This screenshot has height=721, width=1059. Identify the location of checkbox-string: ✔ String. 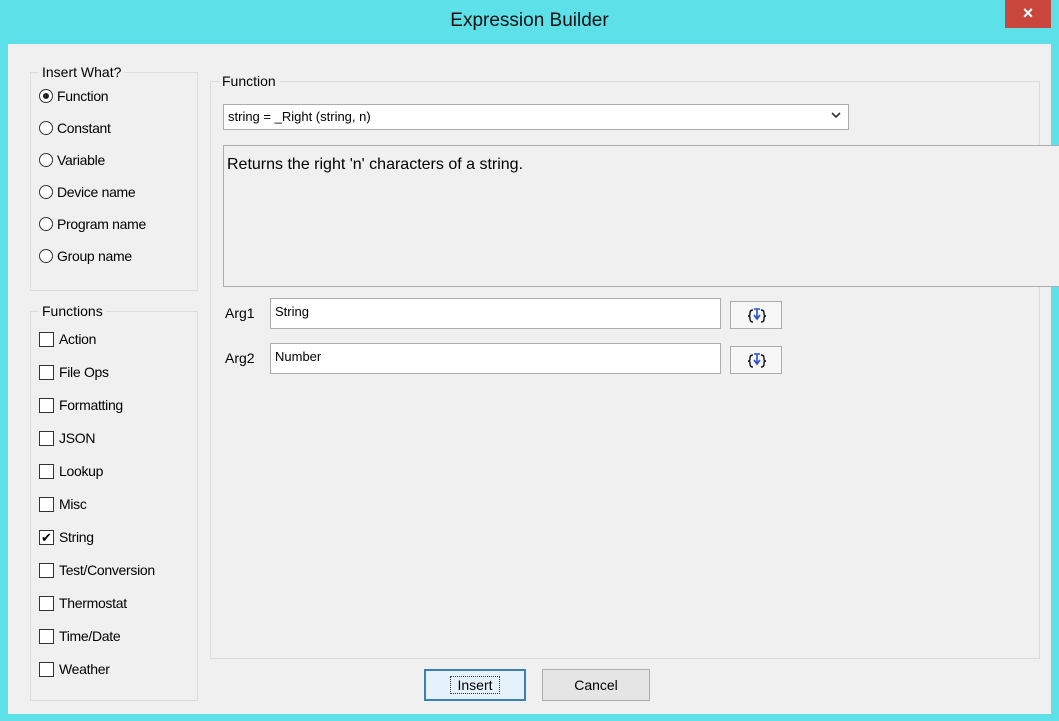
(66, 537).